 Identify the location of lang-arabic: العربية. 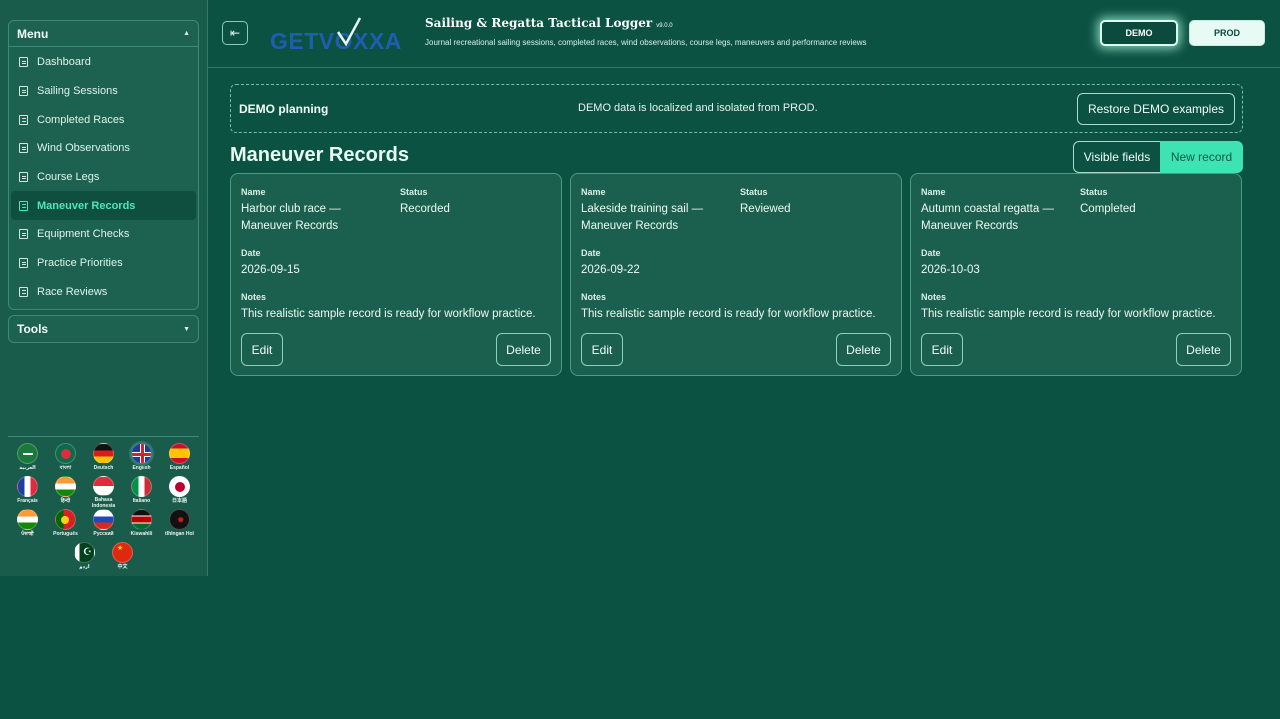
(28, 459).